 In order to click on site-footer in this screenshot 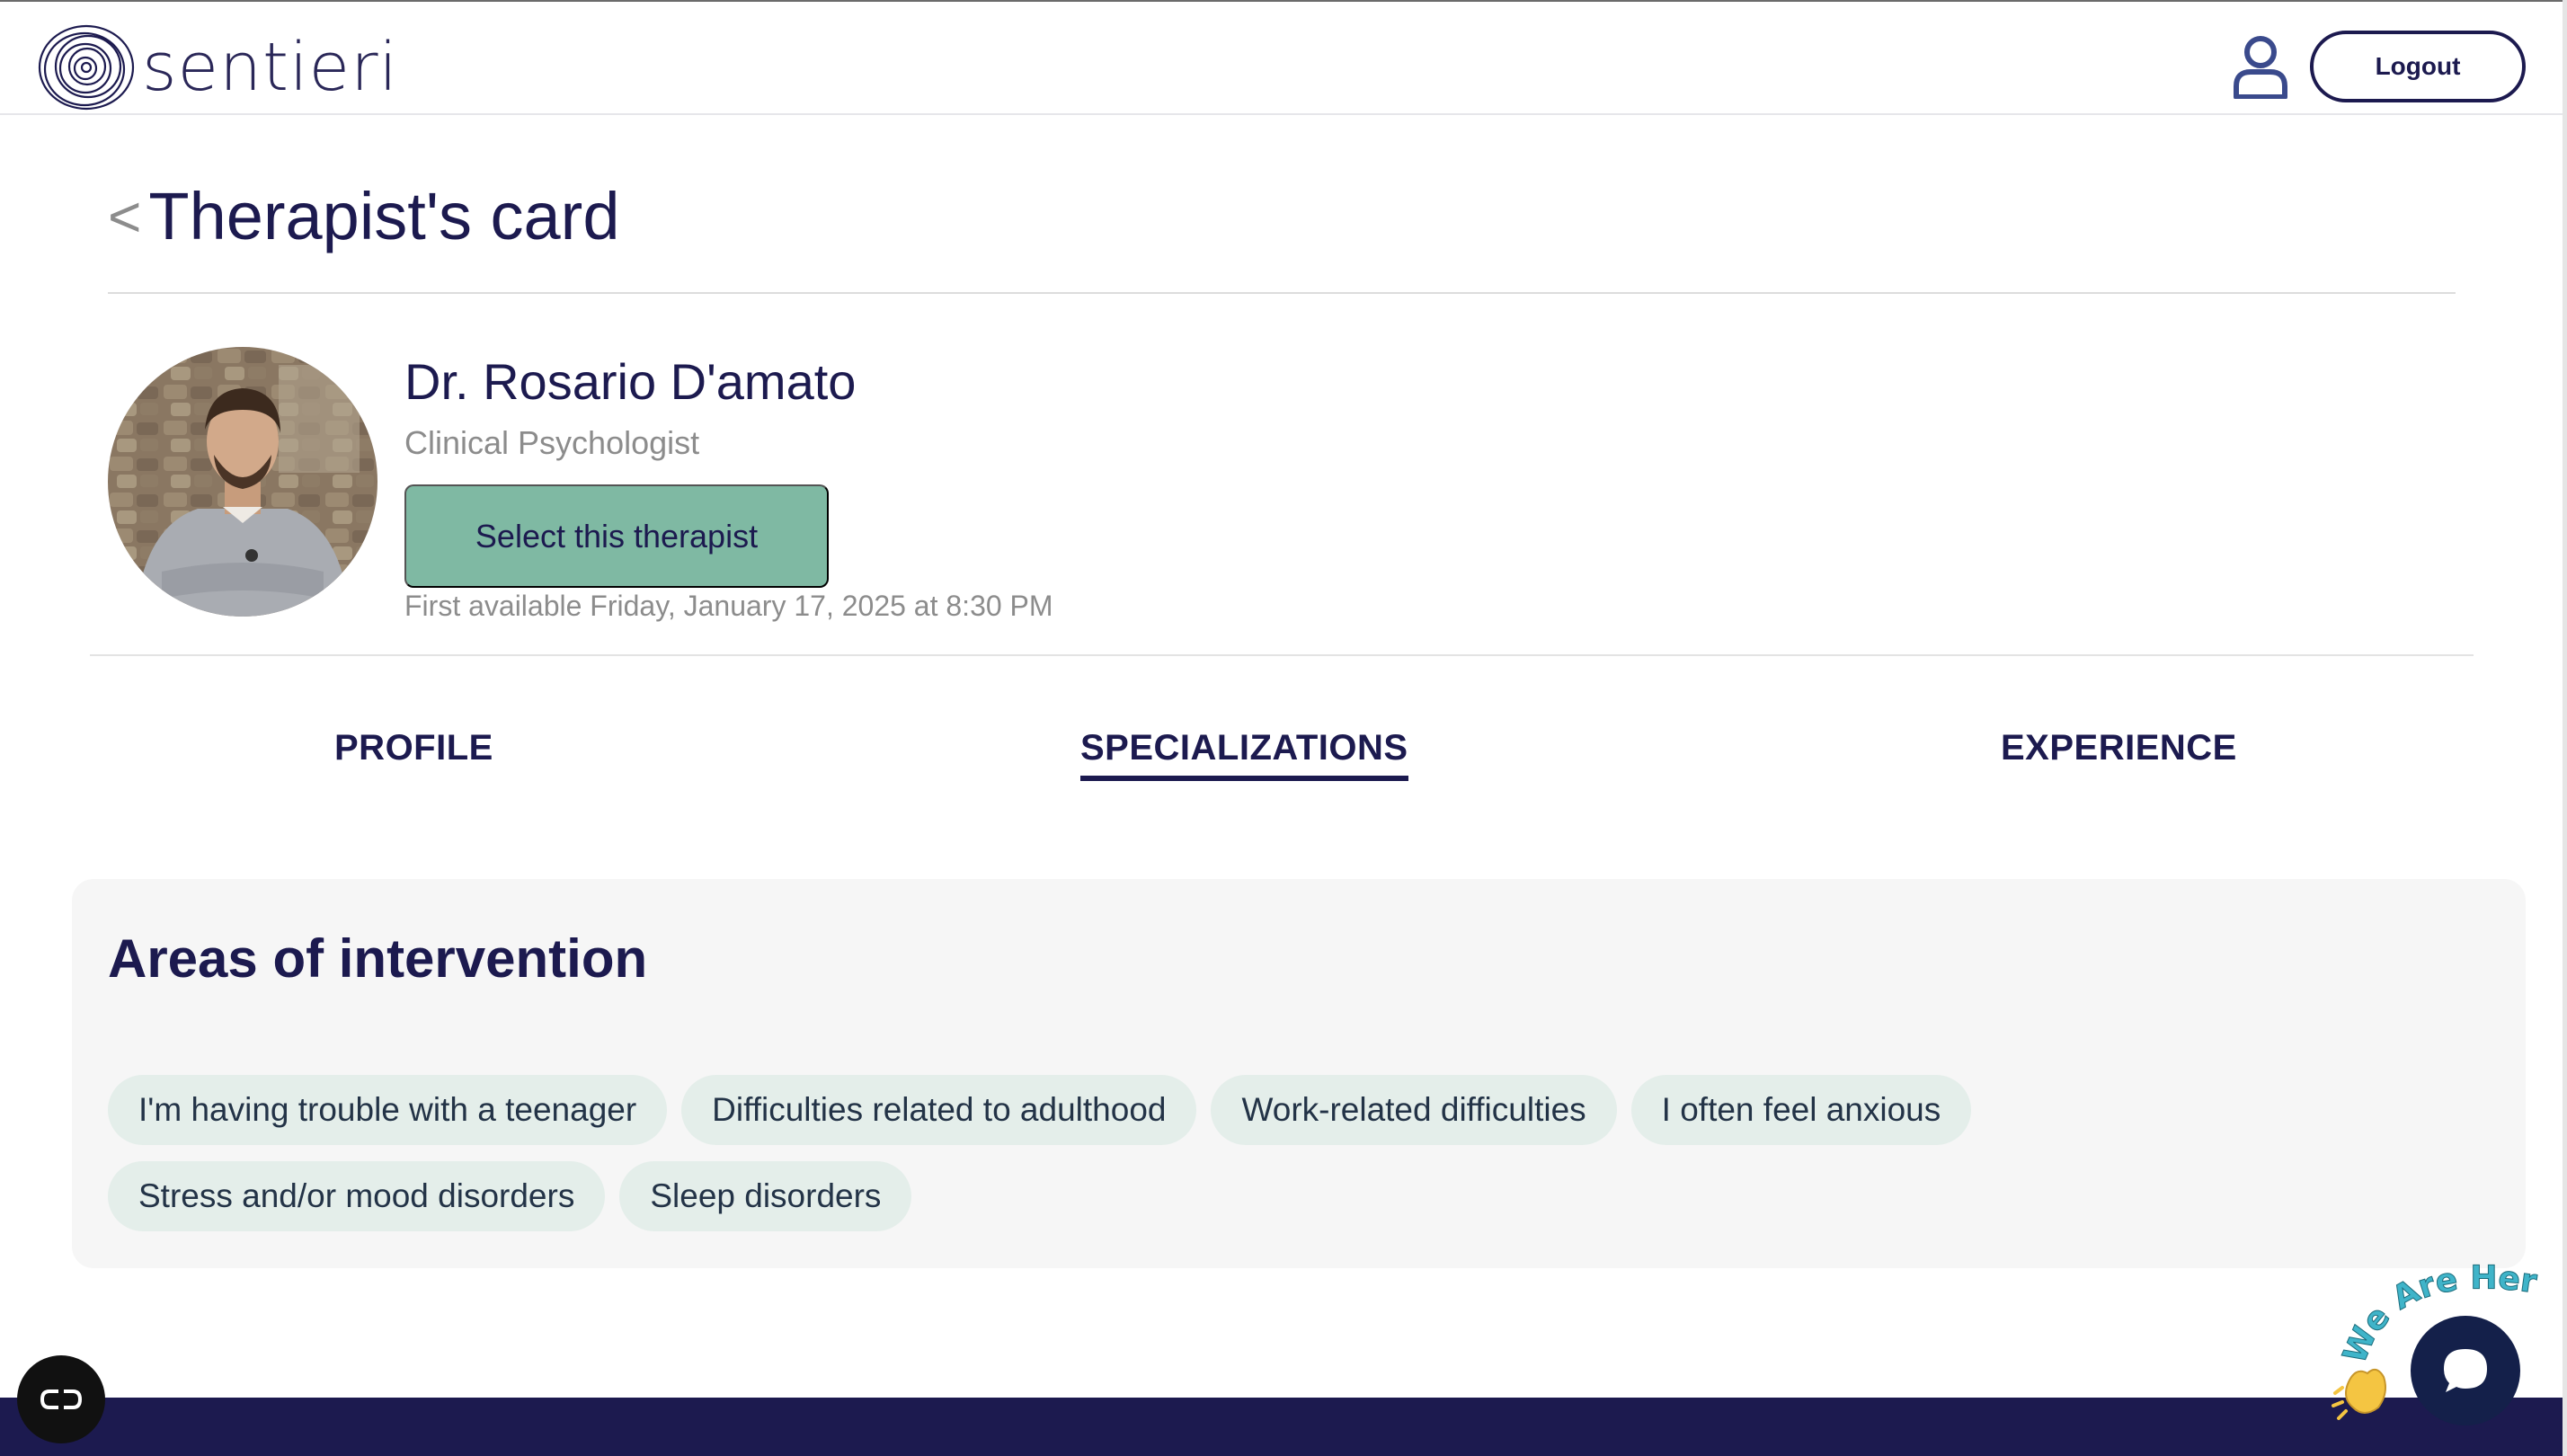, I will do `click(1281, 1427)`.